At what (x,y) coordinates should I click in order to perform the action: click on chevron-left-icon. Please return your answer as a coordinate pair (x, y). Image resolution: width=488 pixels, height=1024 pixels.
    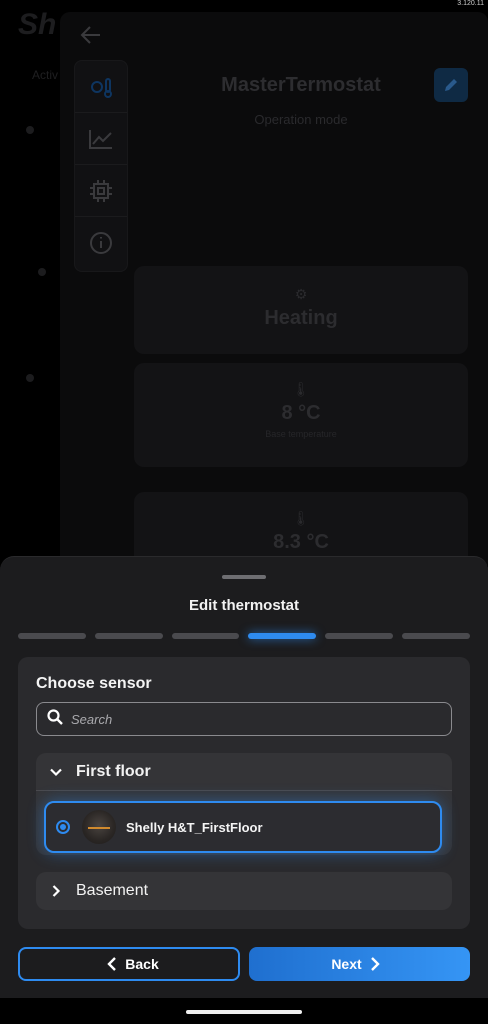
    Looking at the image, I should click on (112, 964).